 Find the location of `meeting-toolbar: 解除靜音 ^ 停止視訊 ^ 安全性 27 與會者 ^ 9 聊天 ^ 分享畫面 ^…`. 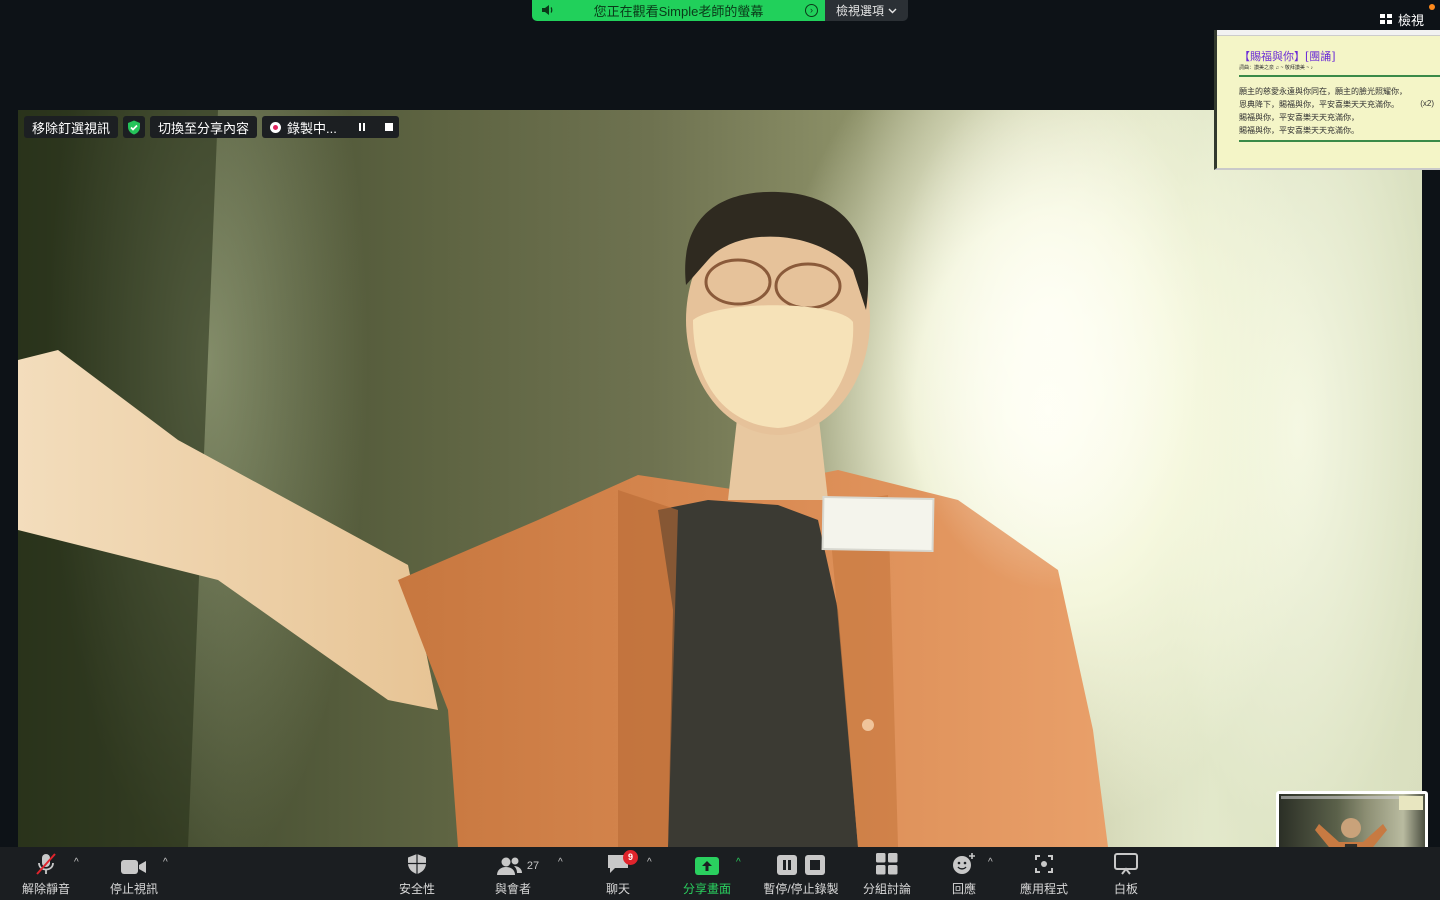

meeting-toolbar: 解除靜音 ^ 停止視訊 ^ 安全性 27 與會者 ^ 9 聊天 ^ 分享畫面 ^… is located at coordinates (720, 873).